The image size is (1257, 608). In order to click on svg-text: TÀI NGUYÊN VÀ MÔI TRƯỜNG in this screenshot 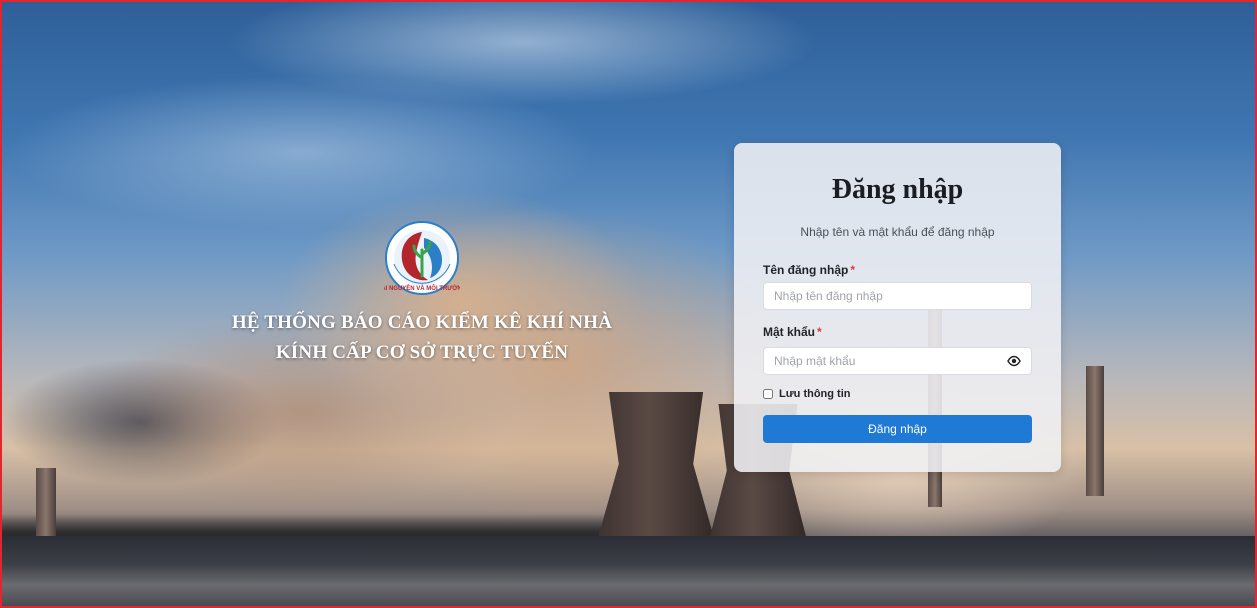, I will do `click(422, 288)`.